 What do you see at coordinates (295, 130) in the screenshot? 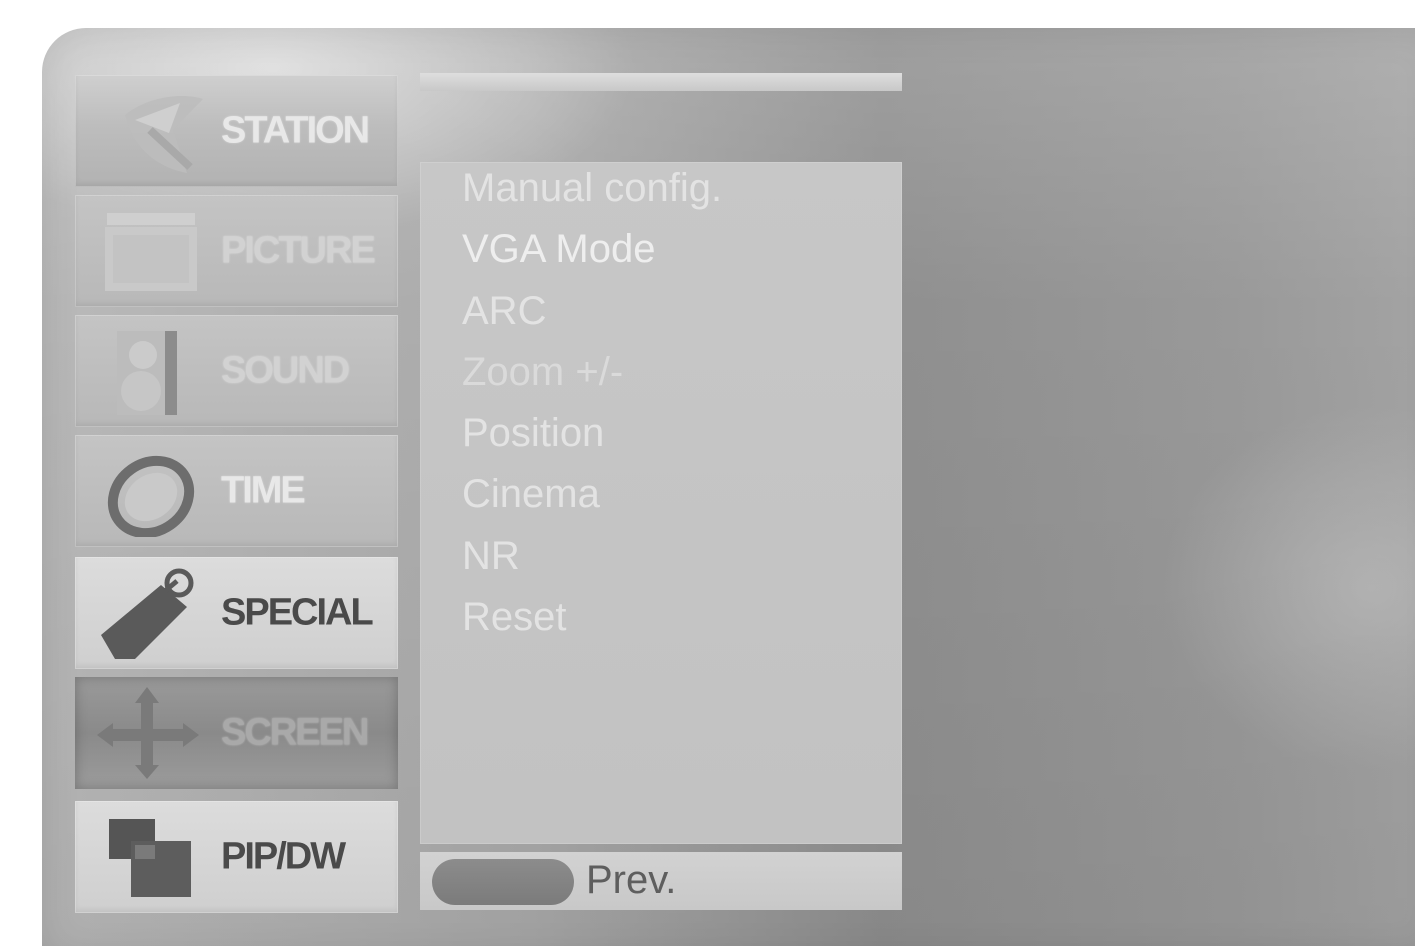
I see `menu-label-station: STATION` at bounding box center [295, 130].